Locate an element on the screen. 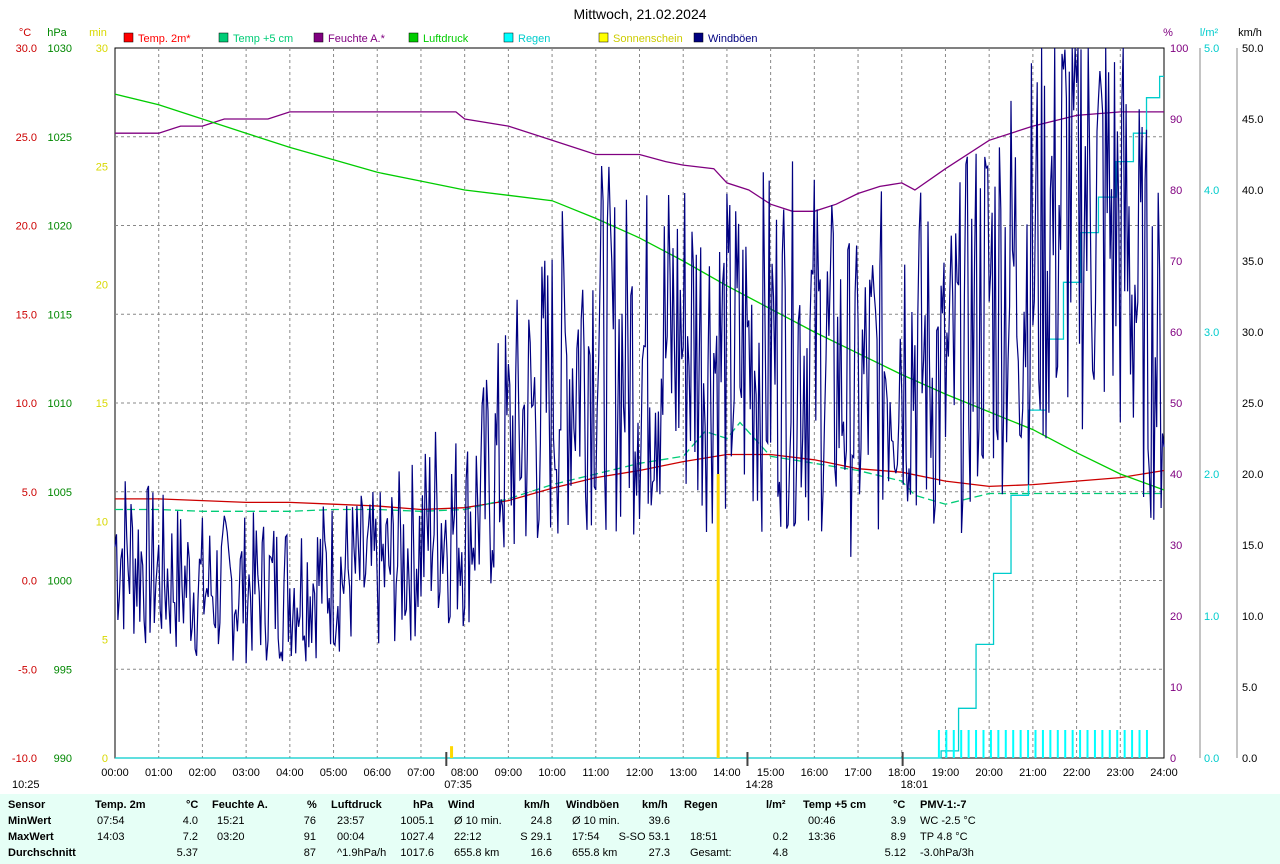  stats-cell: 0.2 is located at coordinates (780, 837).